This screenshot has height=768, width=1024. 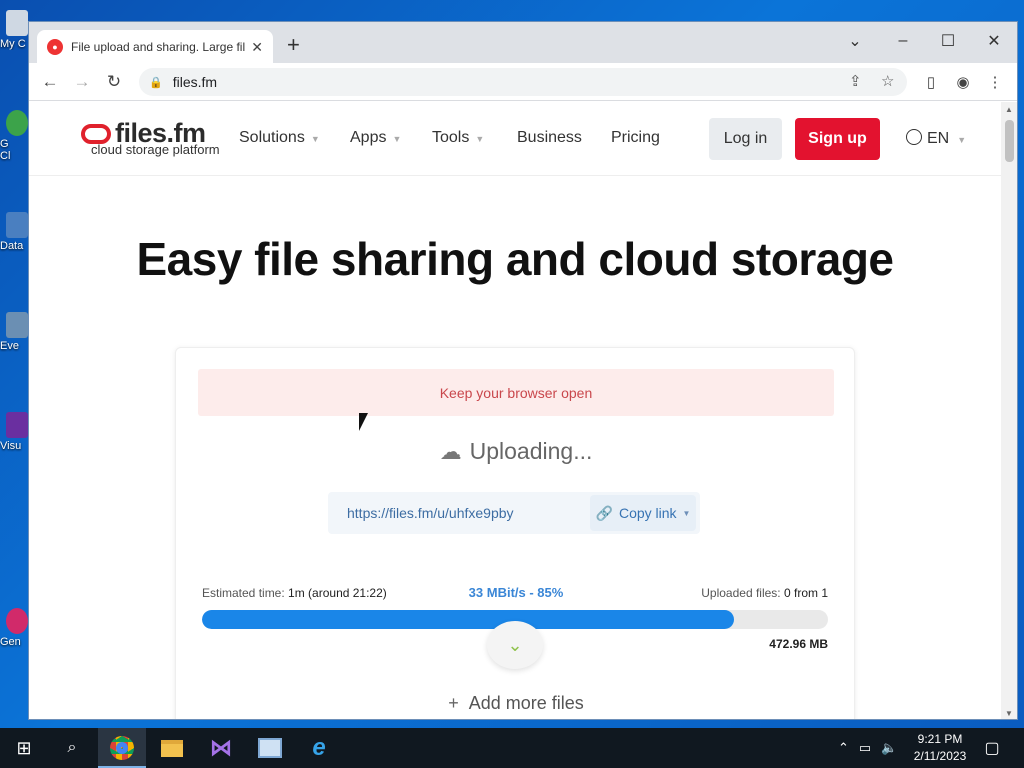 I want to click on uploaded-value: 0 from 1, so click(x=805, y=593).